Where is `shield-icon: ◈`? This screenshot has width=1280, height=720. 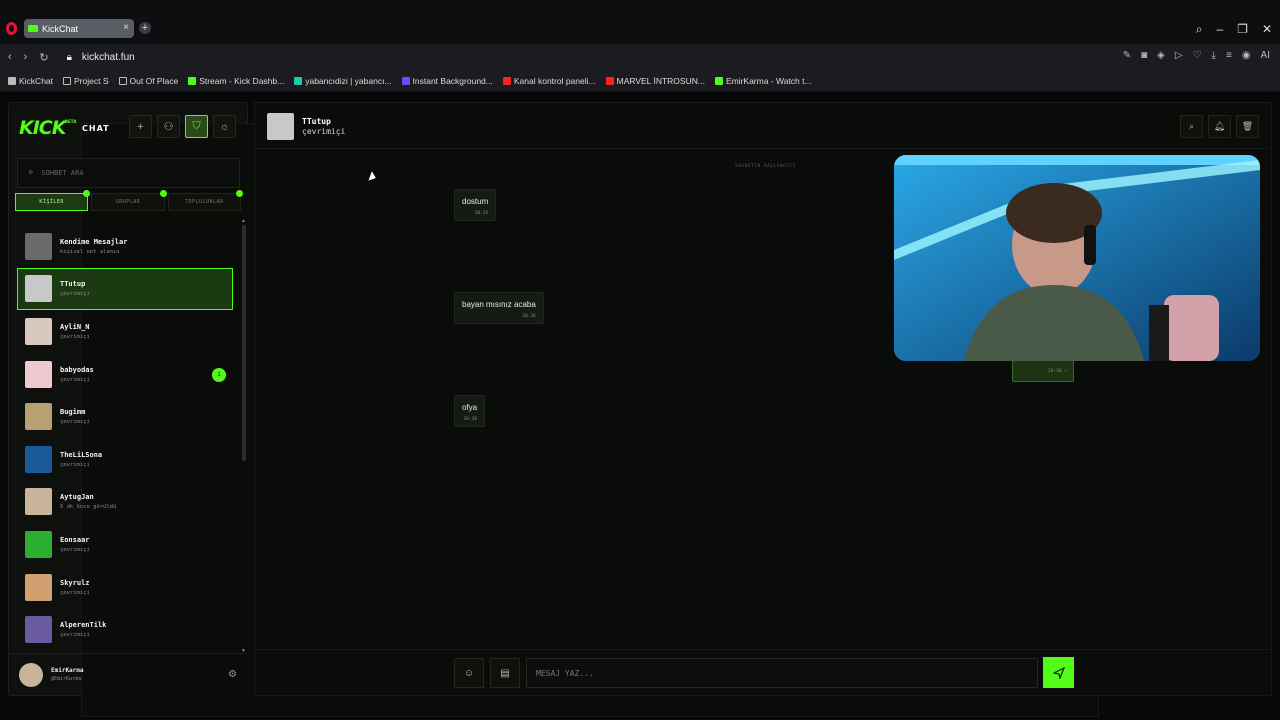 shield-icon: ◈ is located at coordinates (1161, 55).